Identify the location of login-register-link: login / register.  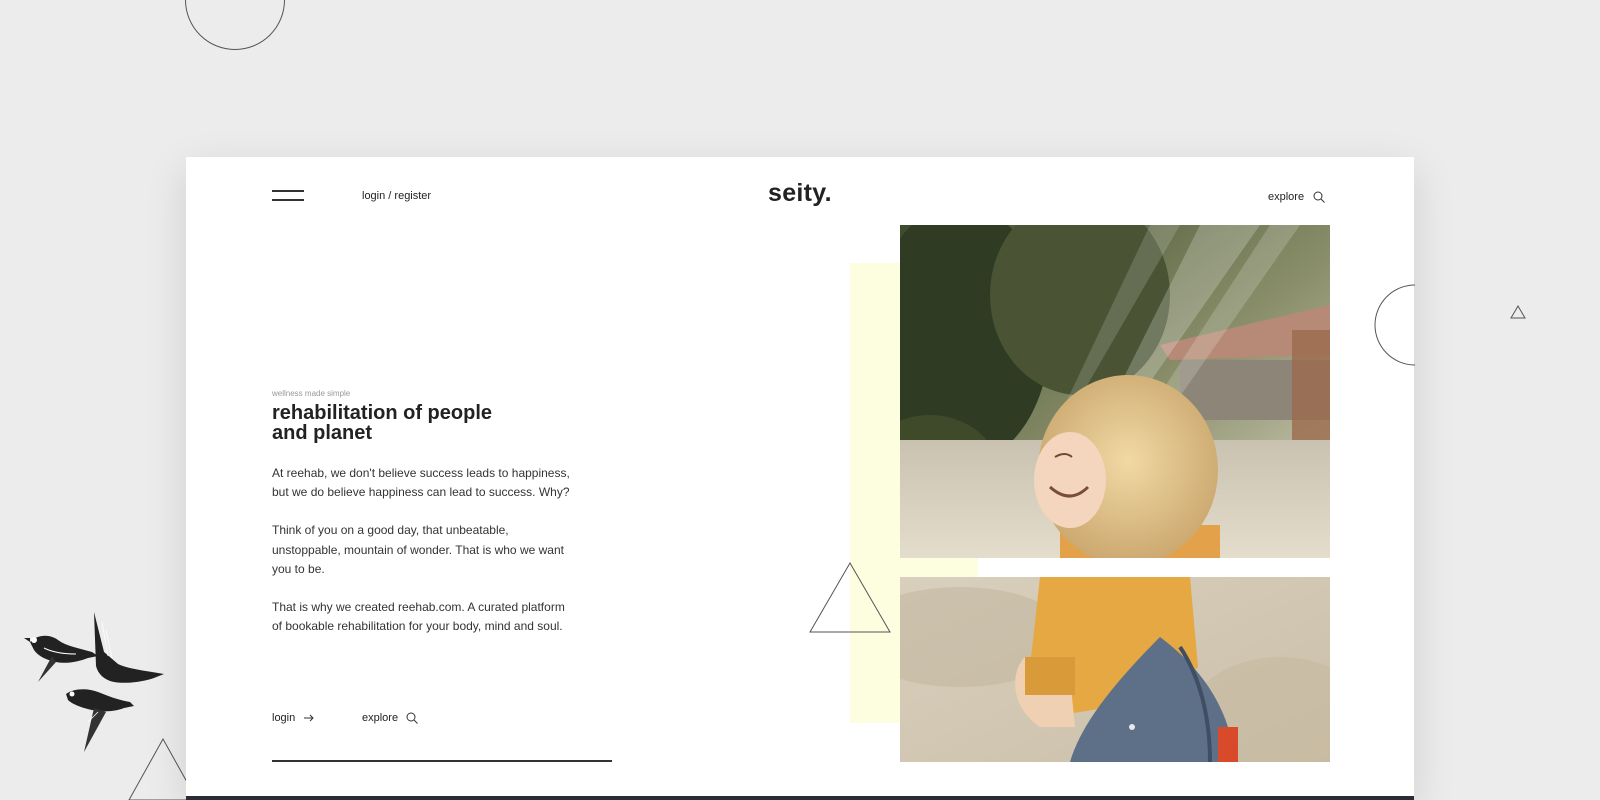
(396, 196).